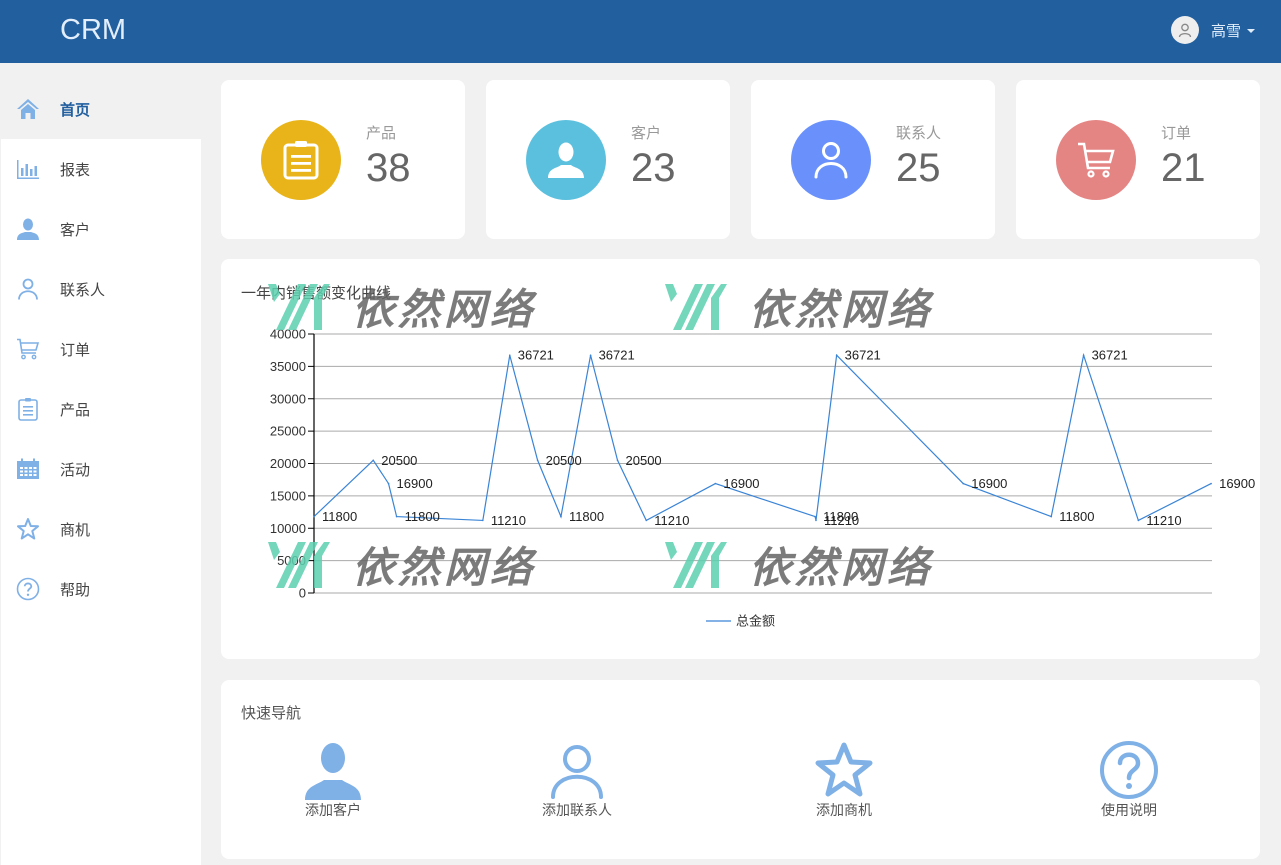  I want to click on quick-add-contact: 添加联系人, so click(577, 780).